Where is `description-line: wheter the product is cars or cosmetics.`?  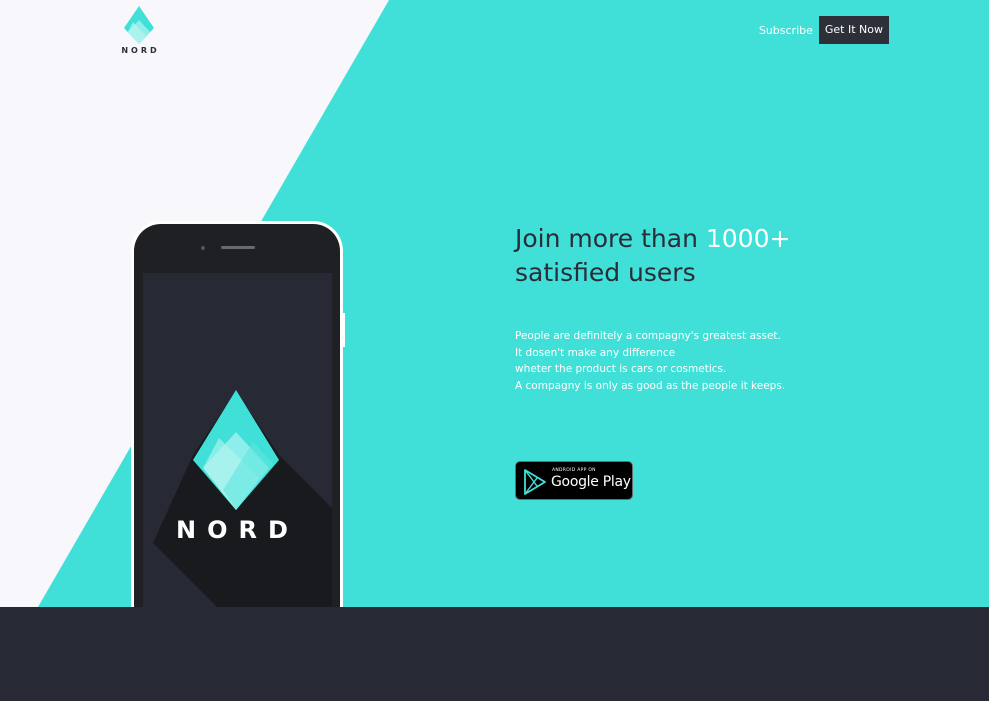 description-line: wheter the product is cars or cosmetics. is located at coordinates (621, 369).